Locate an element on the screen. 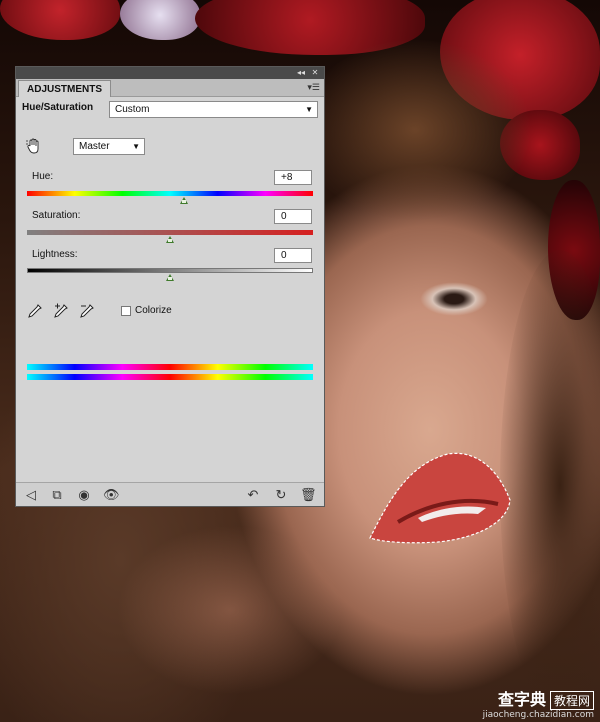 This screenshot has height=722, width=600. hand-adjust-icon is located at coordinates (35, 146).